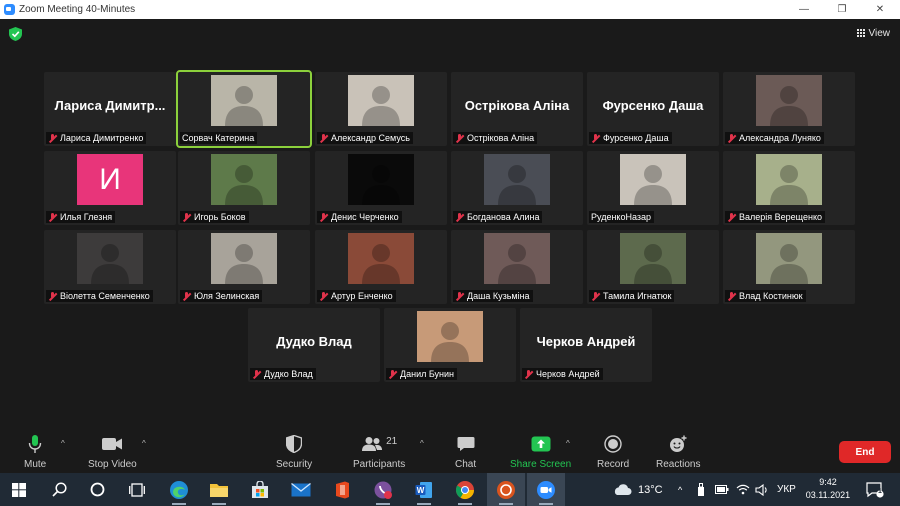  Describe the element at coordinates (546, 489) in the screenshot. I see `zoom-taskbar-button` at that location.